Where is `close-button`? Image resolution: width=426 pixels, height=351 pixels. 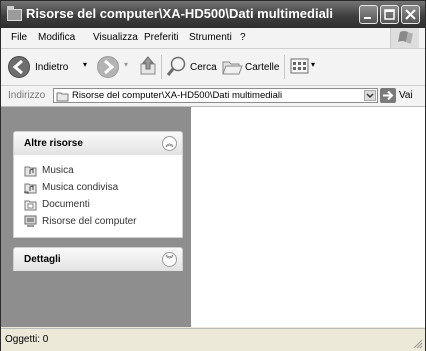
close-button is located at coordinates (410, 14).